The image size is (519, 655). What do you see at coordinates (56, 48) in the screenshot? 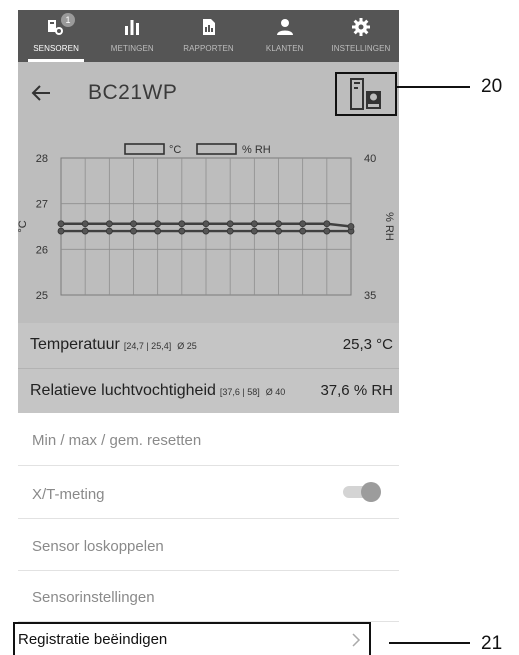
I see `nav-label: SENSOREN` at bounding box center [56, 48].